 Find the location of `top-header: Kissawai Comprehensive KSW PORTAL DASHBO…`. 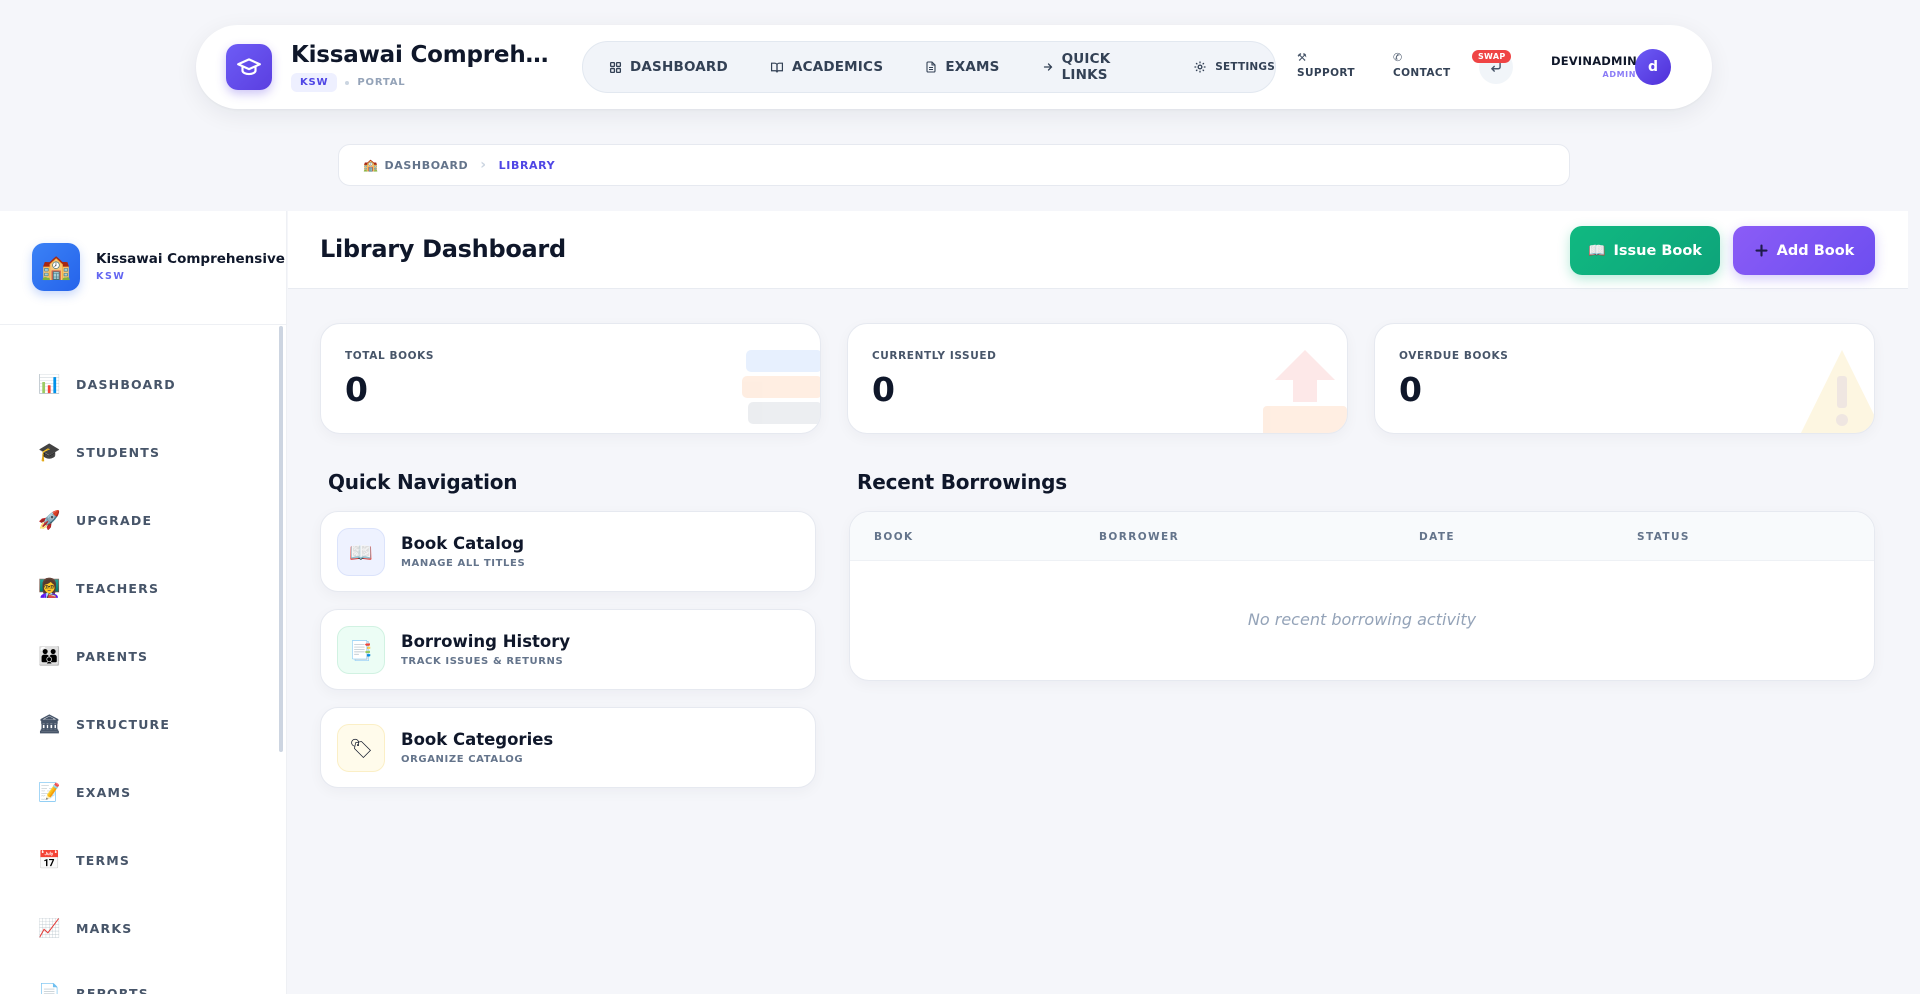

top-header: Kissawai Comprehensive KSW PORTAL DASHBO… is located at coordinates (954, 67).